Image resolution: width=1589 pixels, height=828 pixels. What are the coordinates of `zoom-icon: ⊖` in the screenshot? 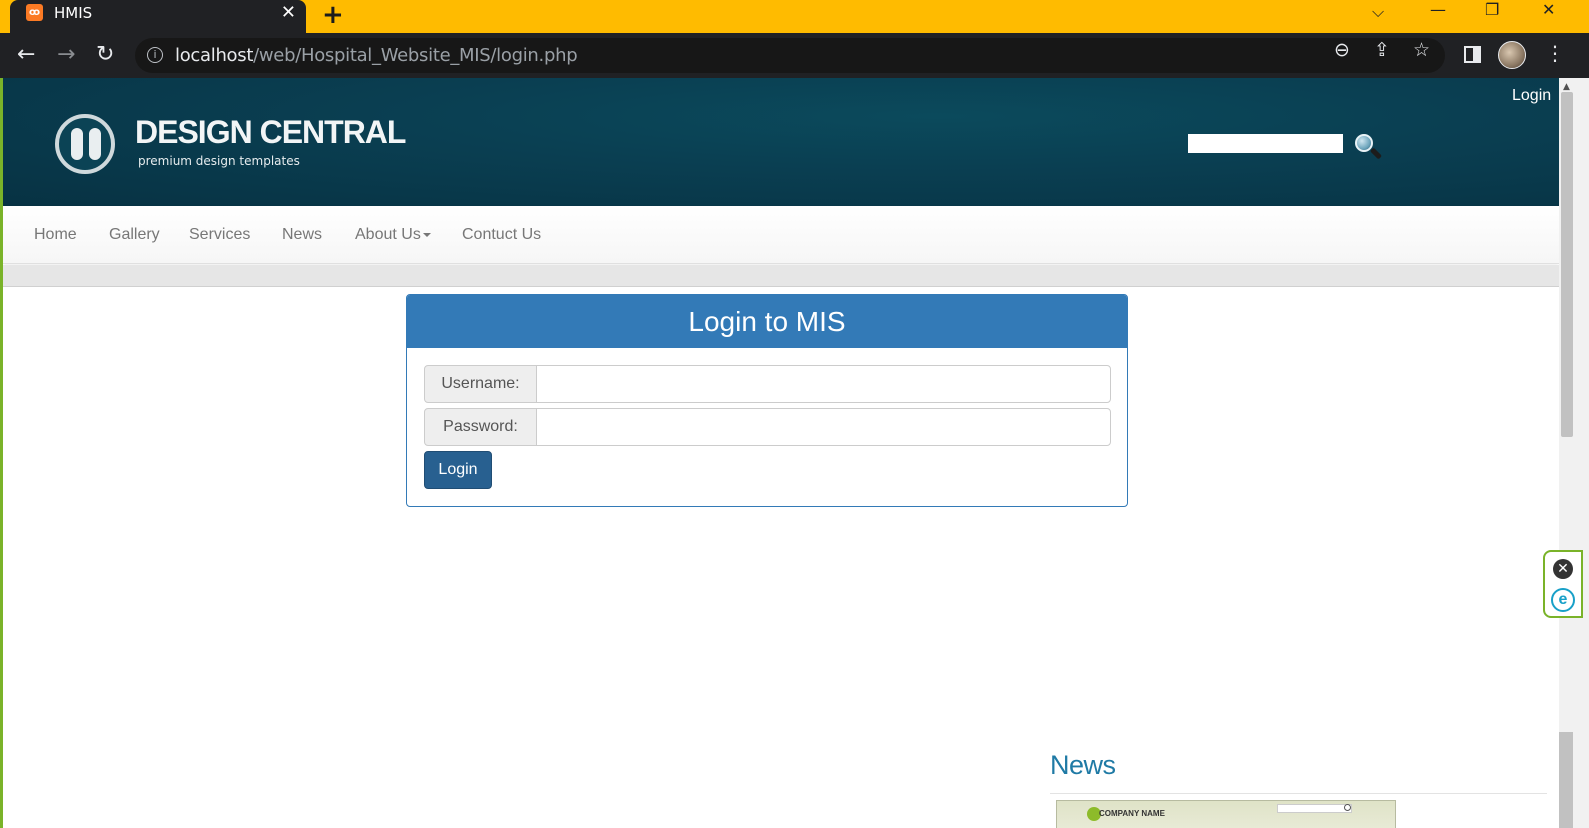 It's located at (1342, 50).